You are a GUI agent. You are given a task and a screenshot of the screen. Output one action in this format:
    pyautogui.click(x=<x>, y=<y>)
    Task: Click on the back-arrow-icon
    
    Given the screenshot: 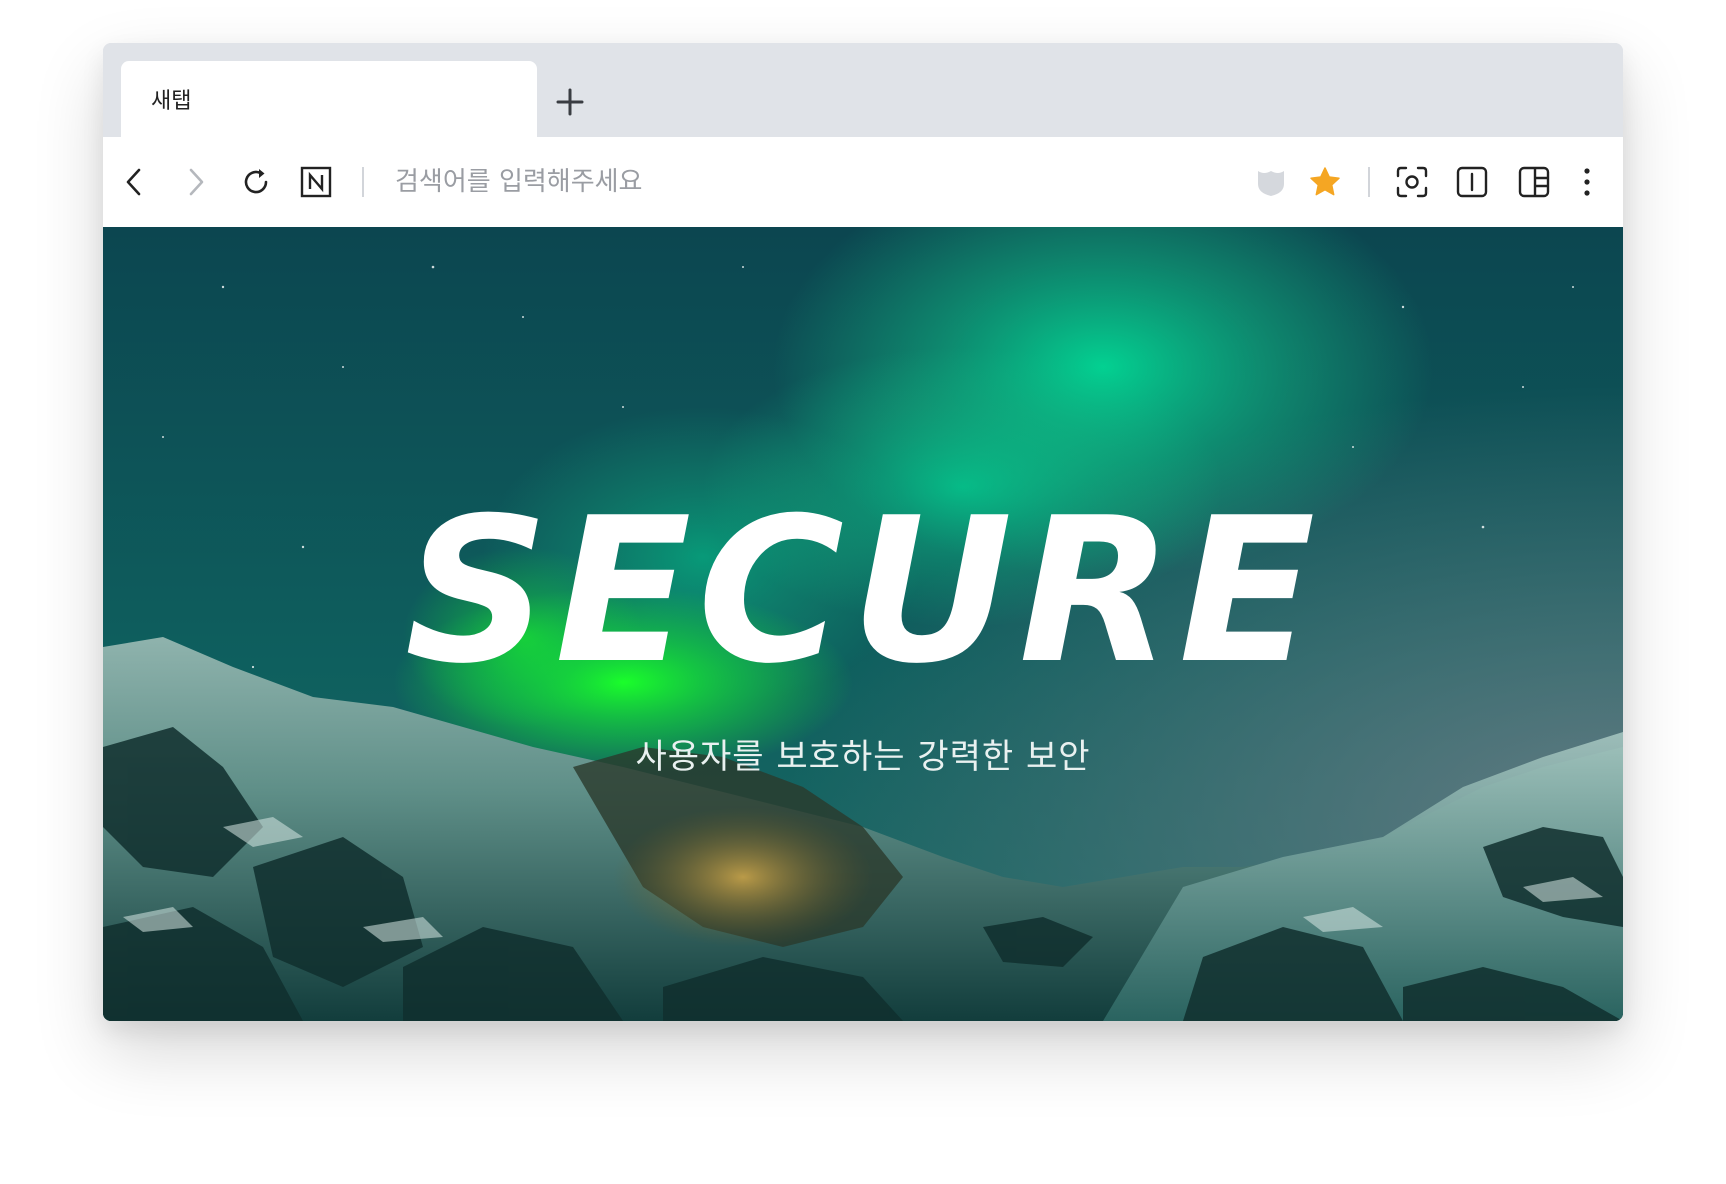 What is the action you would take?
    pyautogui.click(x=133, y=182)
    